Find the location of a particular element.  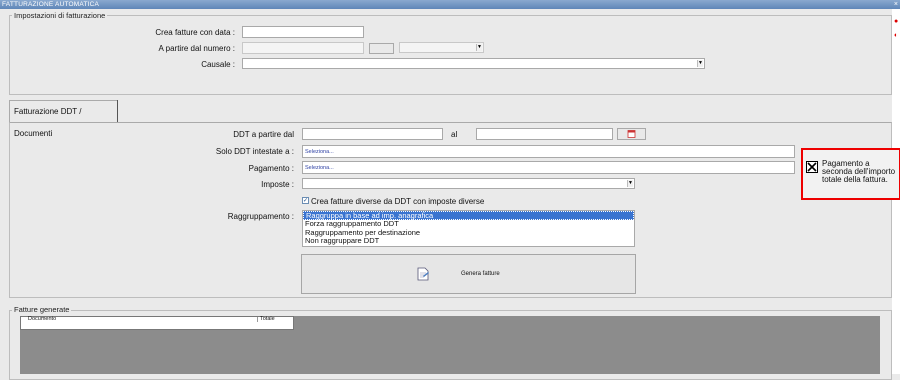

genera-fatture-button: Genera fatture is located at coordinates (468, 274).